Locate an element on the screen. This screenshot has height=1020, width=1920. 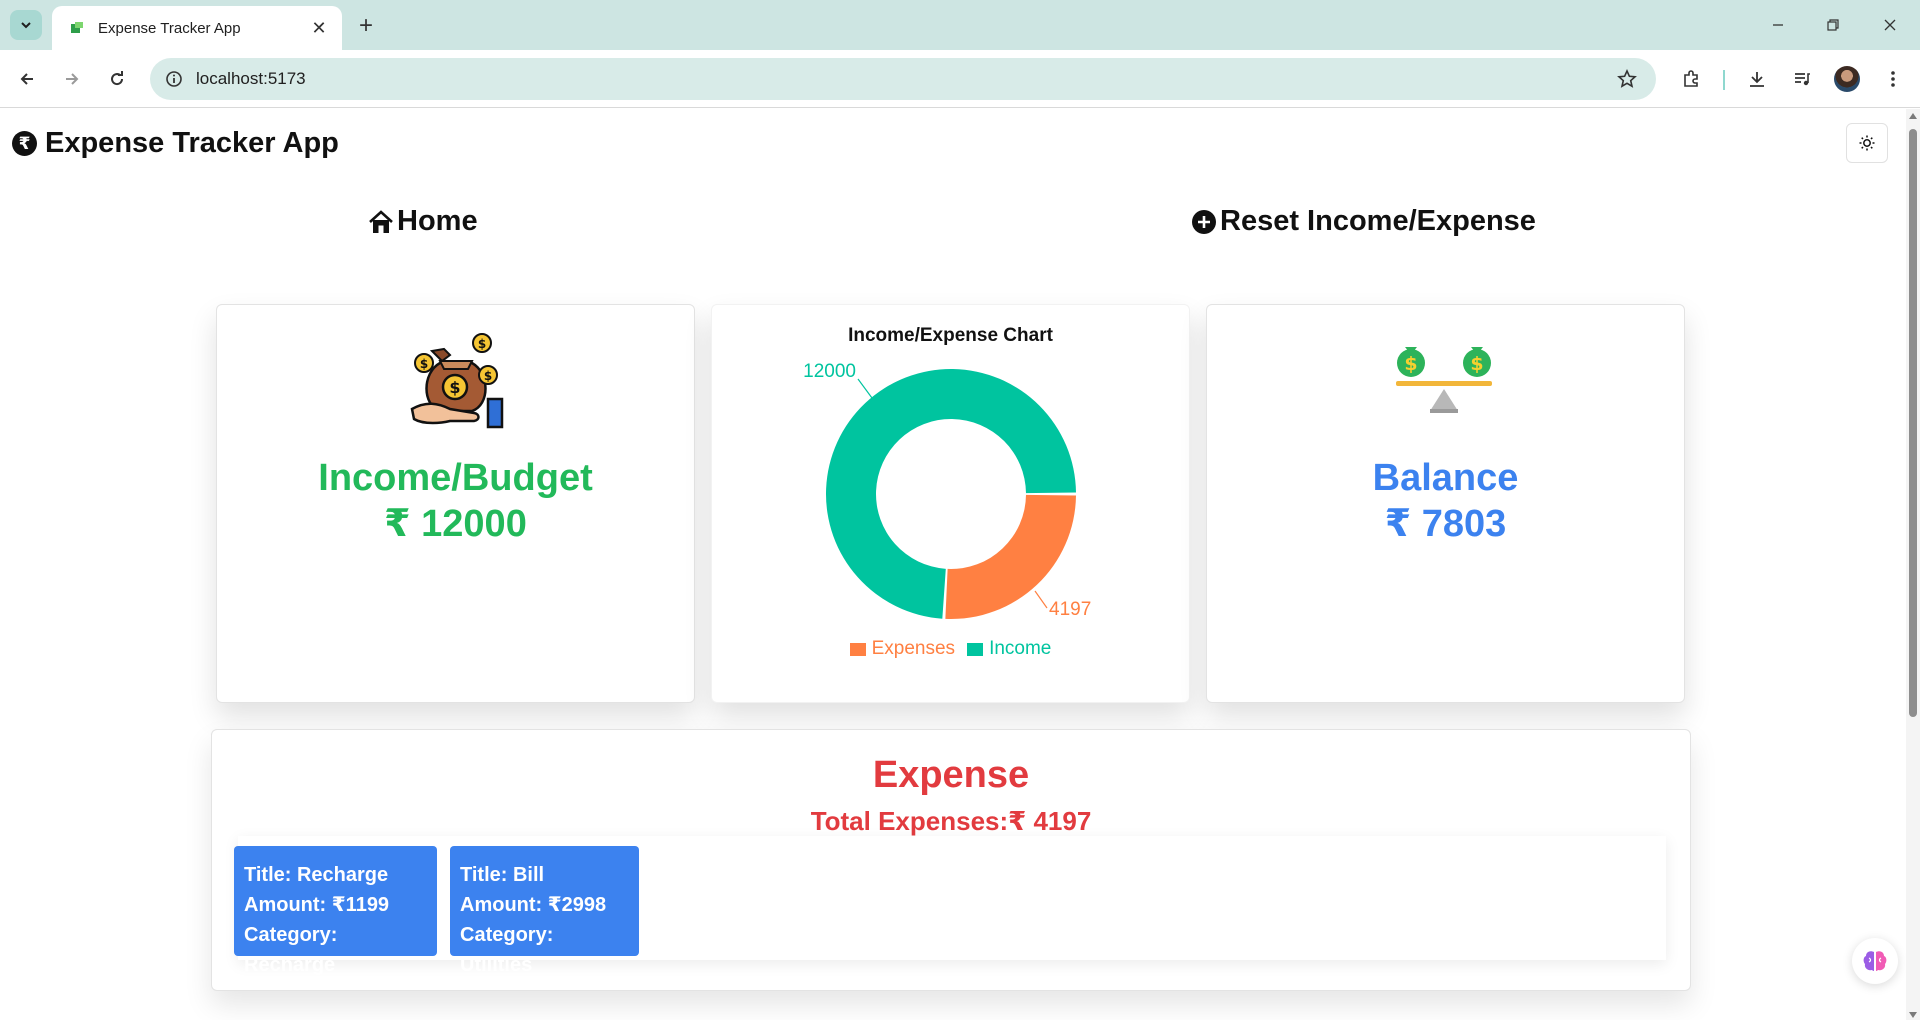
bookmark-star-icon is located at coordinates (1627, 79).